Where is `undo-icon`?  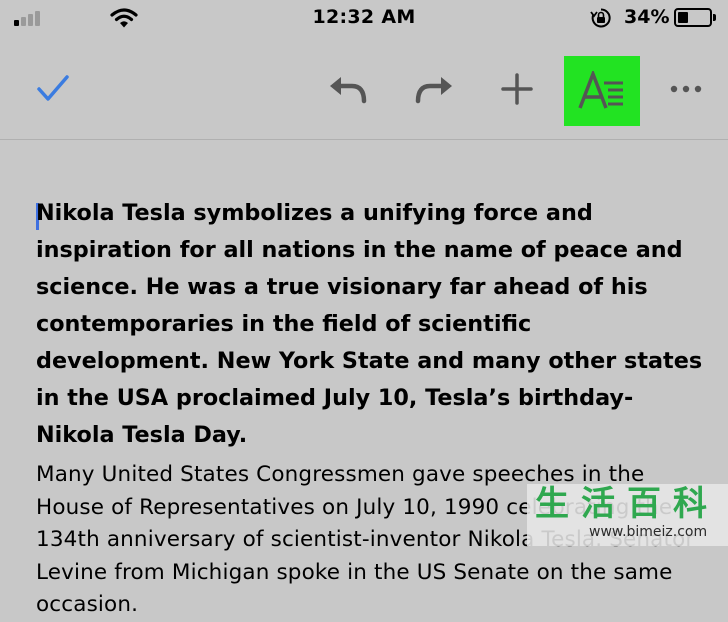 undo-icon is located at coordinates (348, 90).